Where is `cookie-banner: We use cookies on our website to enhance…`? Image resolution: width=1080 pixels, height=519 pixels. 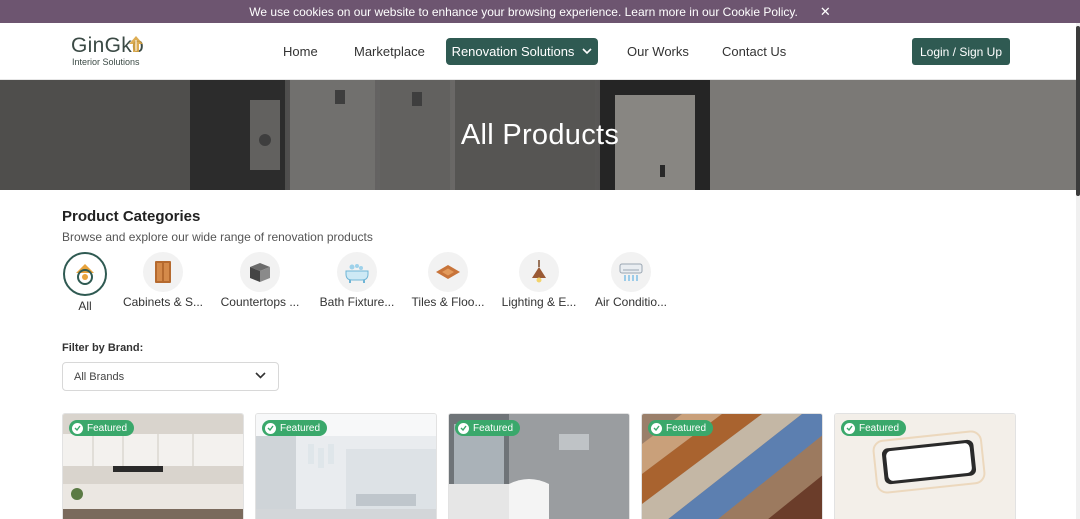 cookie-banner: We use cookies on our website to enhance… is located at coordinates (540, 11).